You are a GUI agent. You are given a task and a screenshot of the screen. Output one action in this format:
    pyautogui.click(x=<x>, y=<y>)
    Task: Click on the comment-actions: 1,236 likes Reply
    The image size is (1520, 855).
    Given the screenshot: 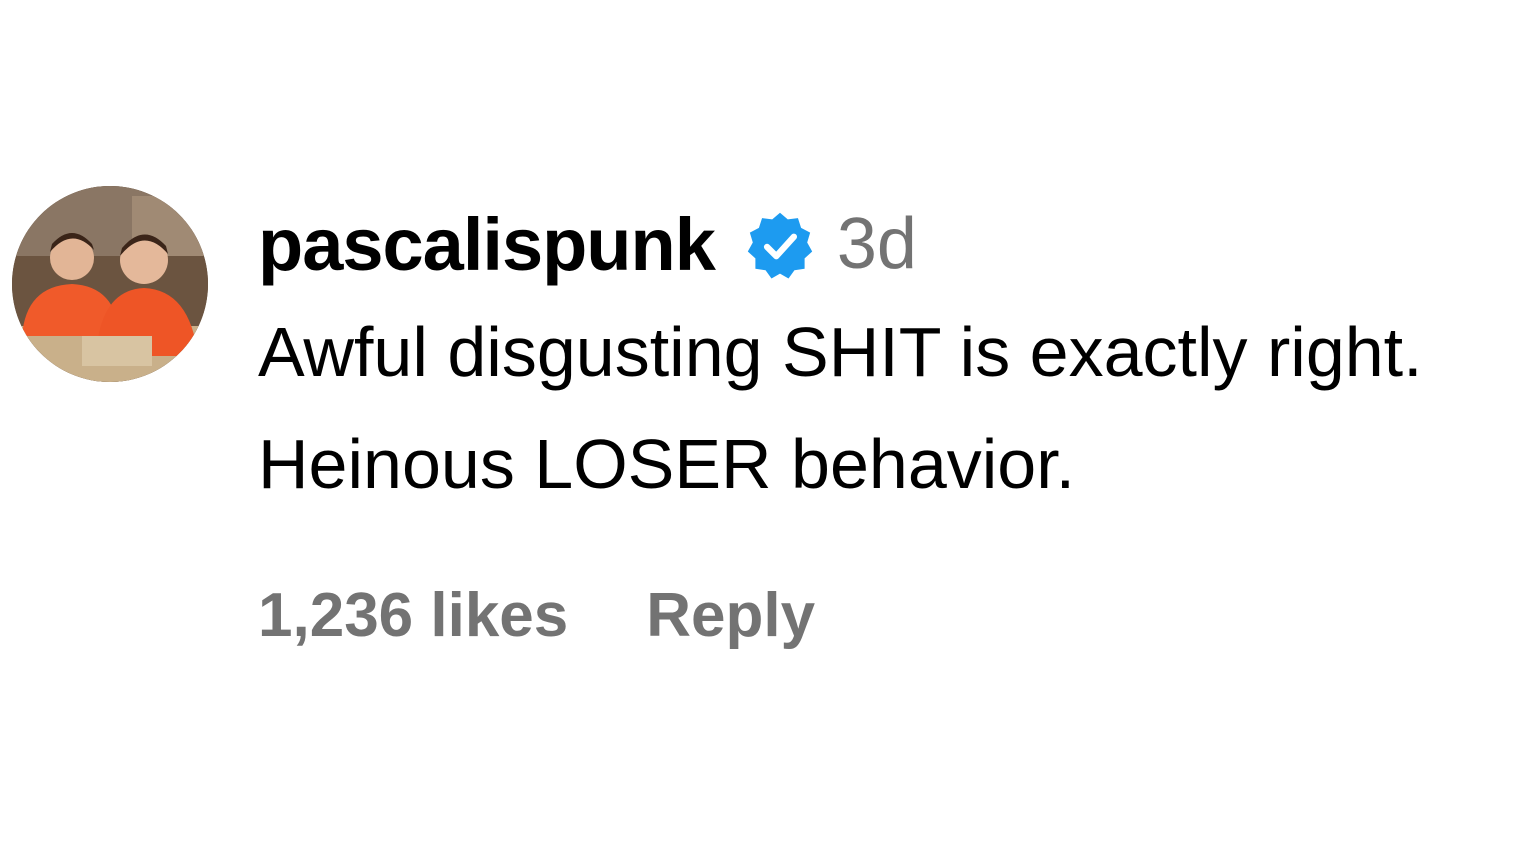 What is the action you would take?
    pyautogui.click(x=536, y=615)
    